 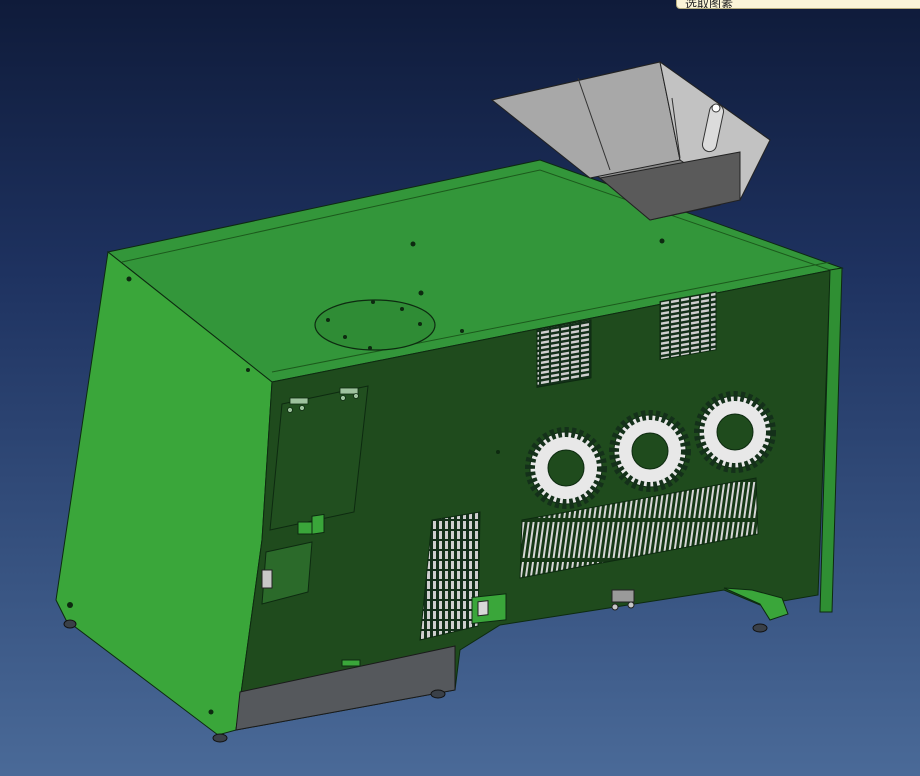 What do you see at coordinates (735, 432) in the screenshot?
I see `fan-right` at bounding box center [735, 432].